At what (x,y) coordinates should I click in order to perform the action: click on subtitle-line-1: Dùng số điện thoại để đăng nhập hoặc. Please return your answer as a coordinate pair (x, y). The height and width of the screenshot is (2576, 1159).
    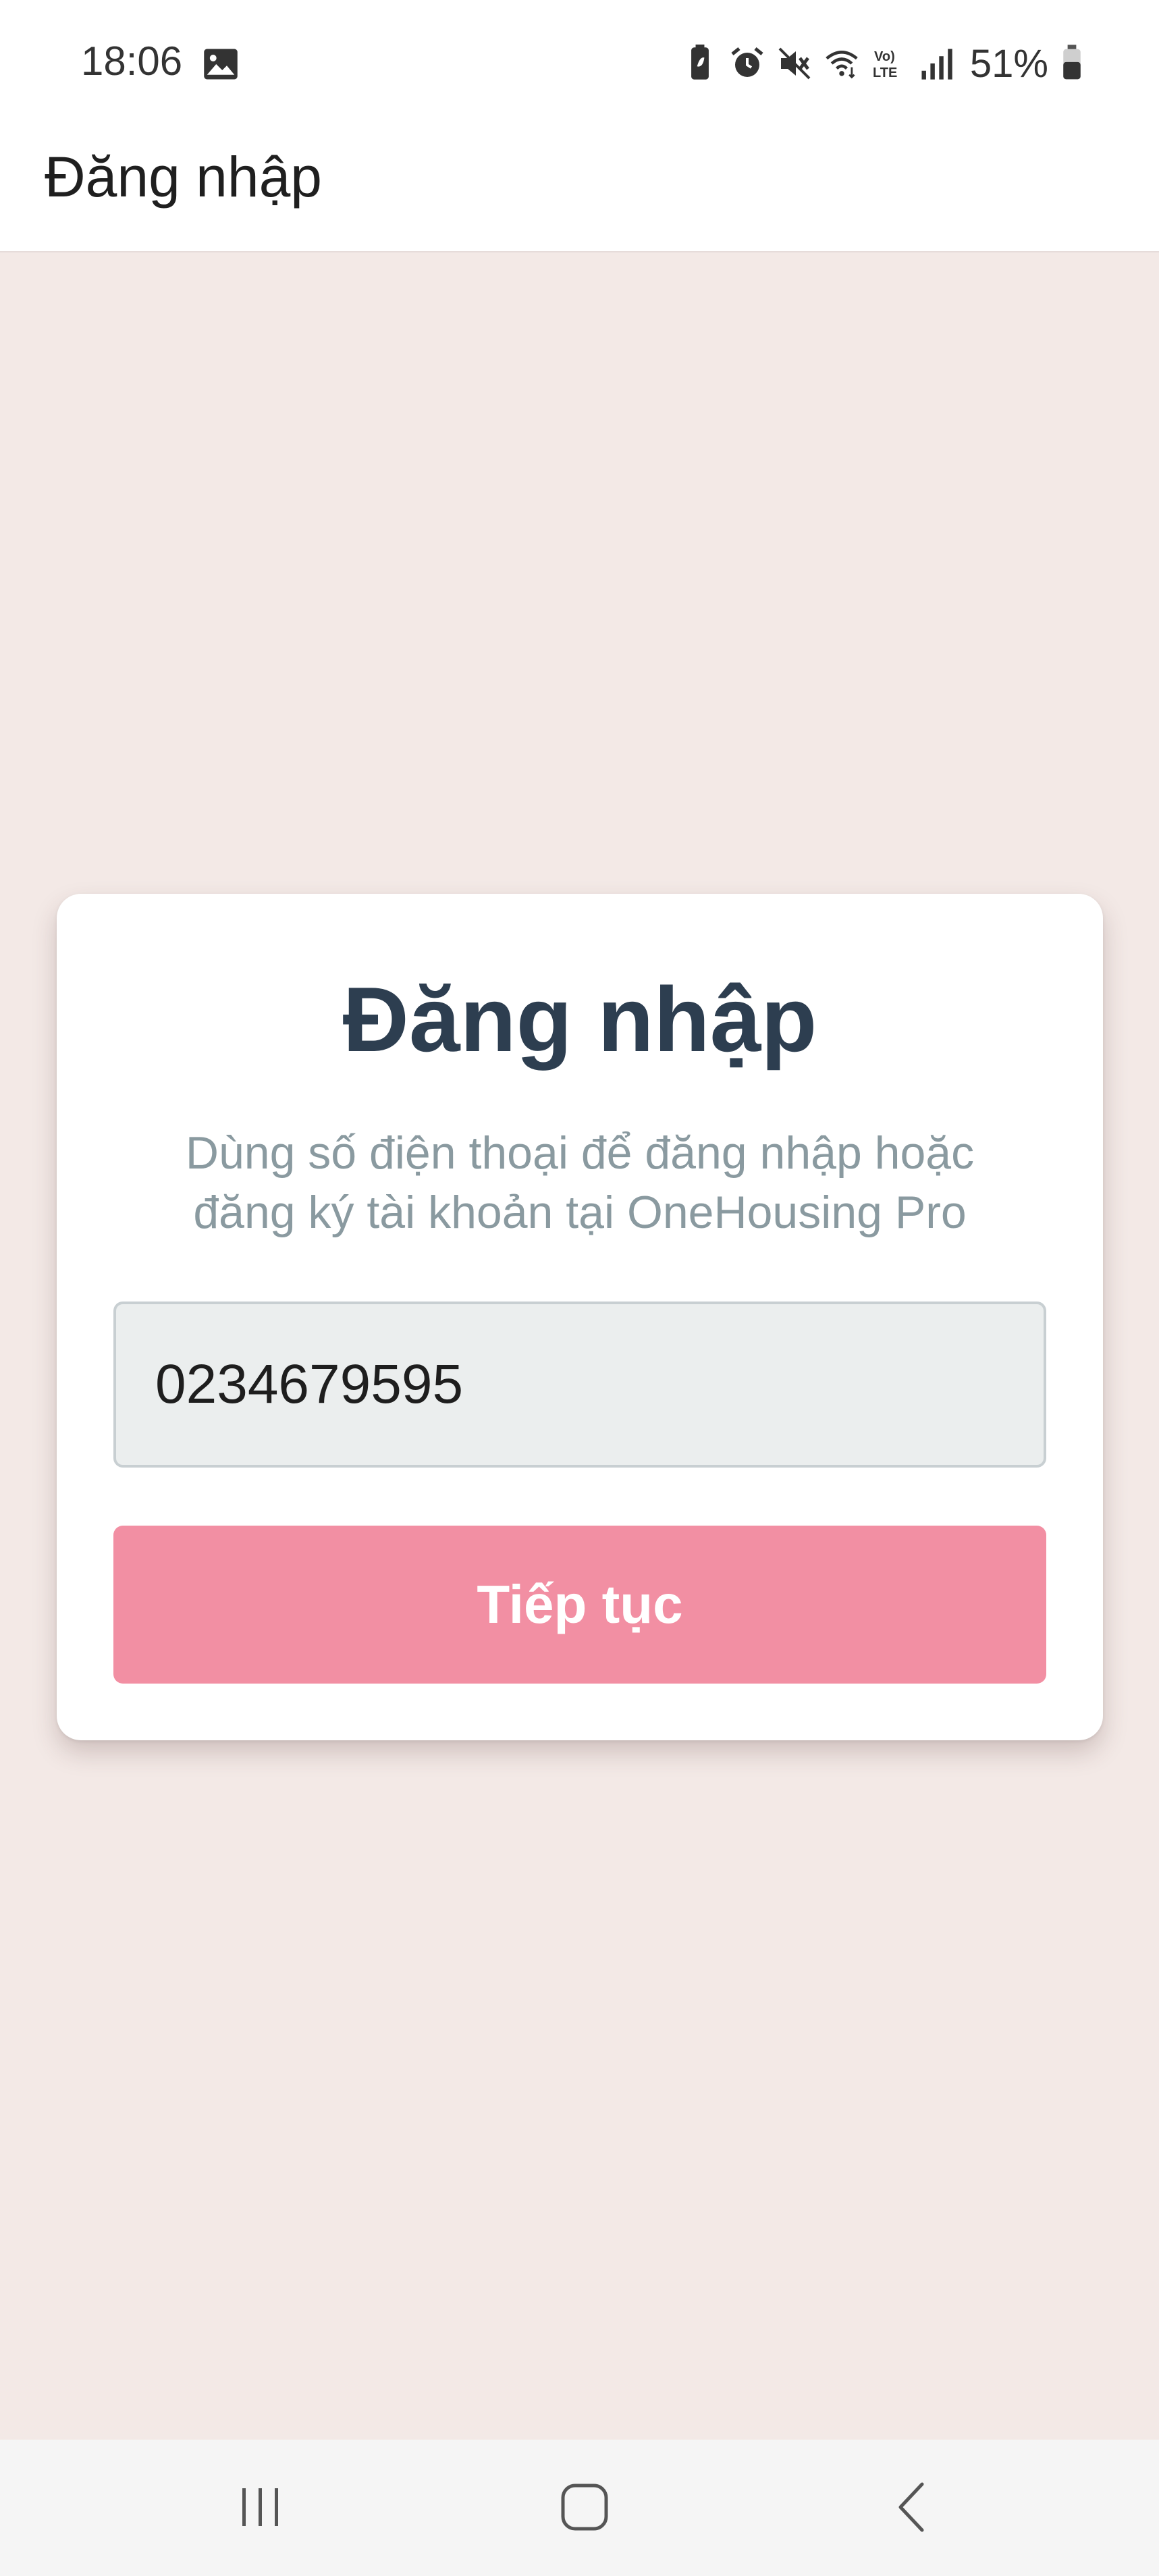
    Looking at the image, I should click on (580, 1153).